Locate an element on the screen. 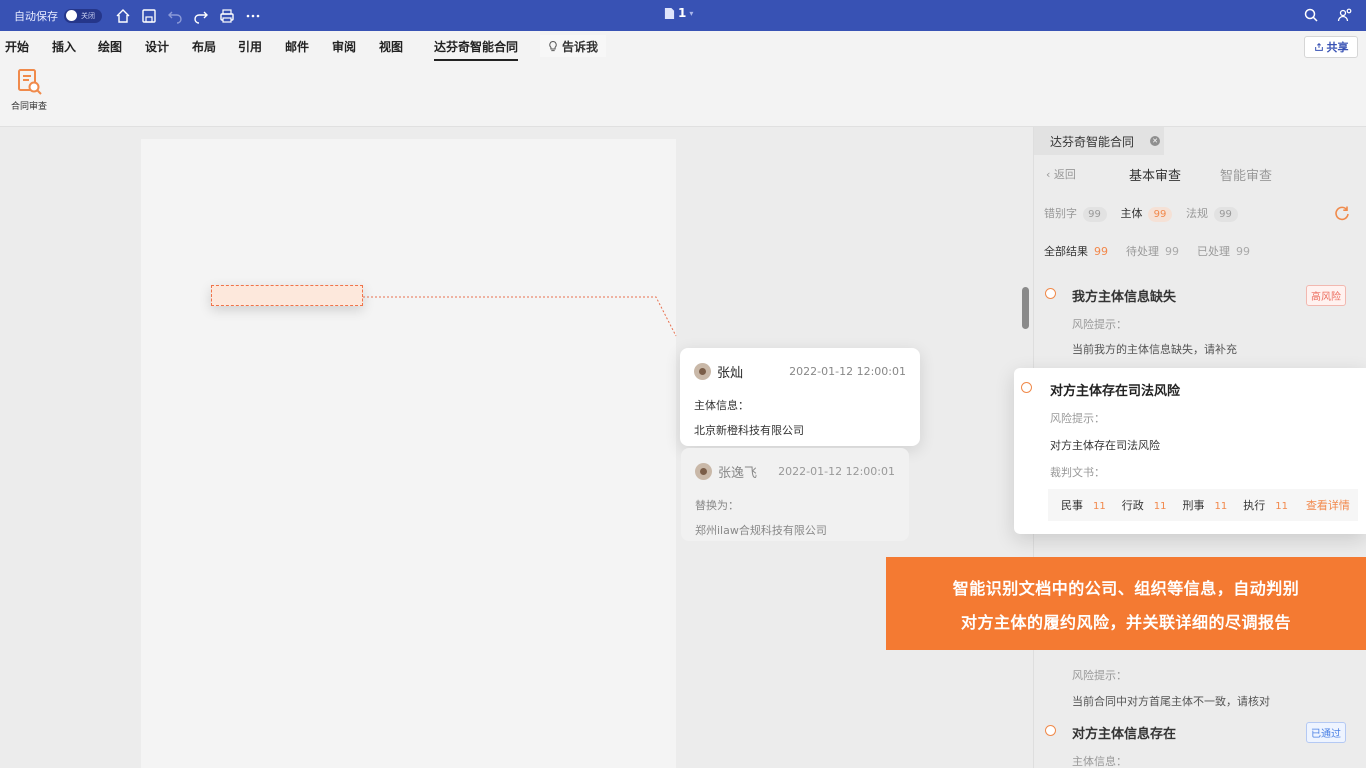  entity-highlight is located at coordinates (287, 295).